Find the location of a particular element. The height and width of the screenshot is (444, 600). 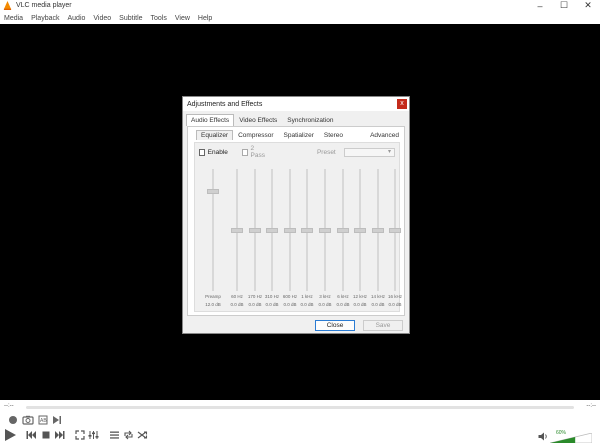

dialog-close-icon: x is located at coordinates (402, 104).